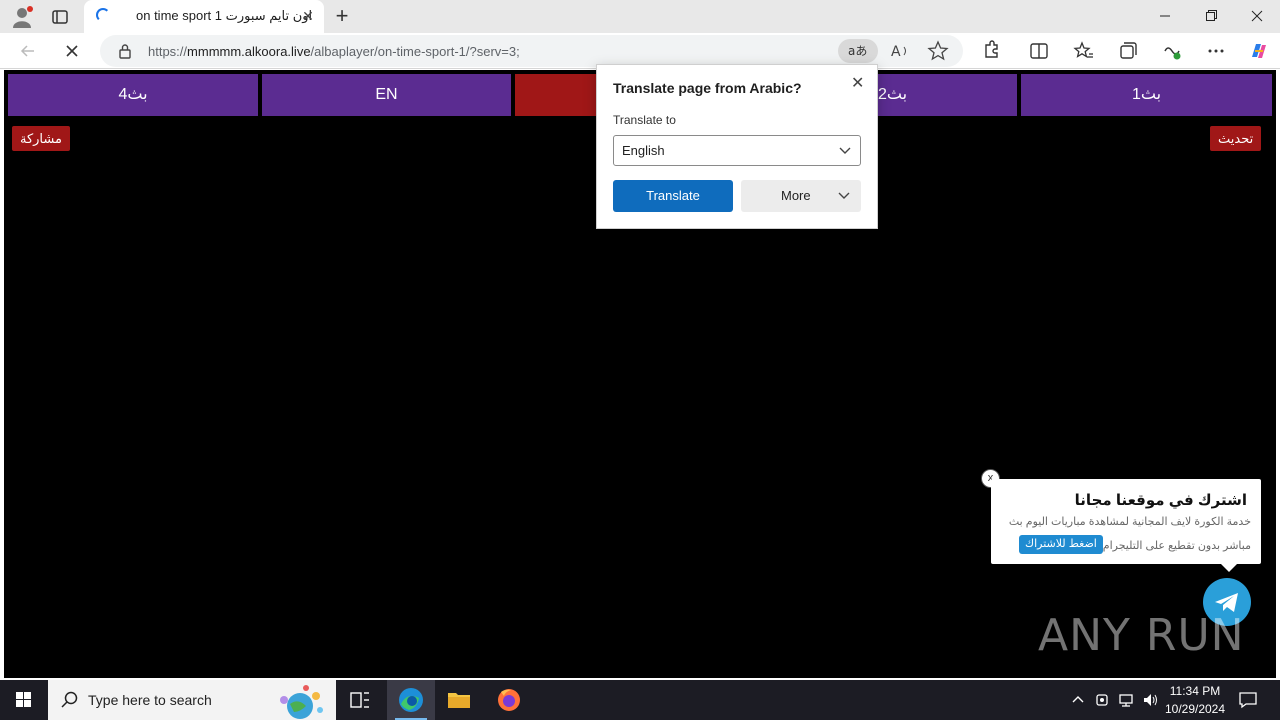  What do you see at coordinates (150, 700) in the screenshot?
I see `search-placeholder: Type here to search` at bounding box center [150, 700].